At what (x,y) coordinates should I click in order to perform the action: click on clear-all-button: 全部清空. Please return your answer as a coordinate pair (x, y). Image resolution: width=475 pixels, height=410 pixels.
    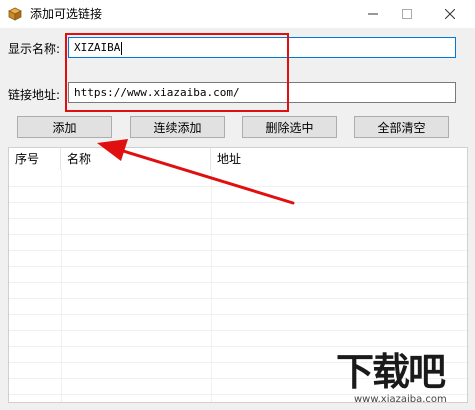
    Looking at the image, I should click on (401, 127).